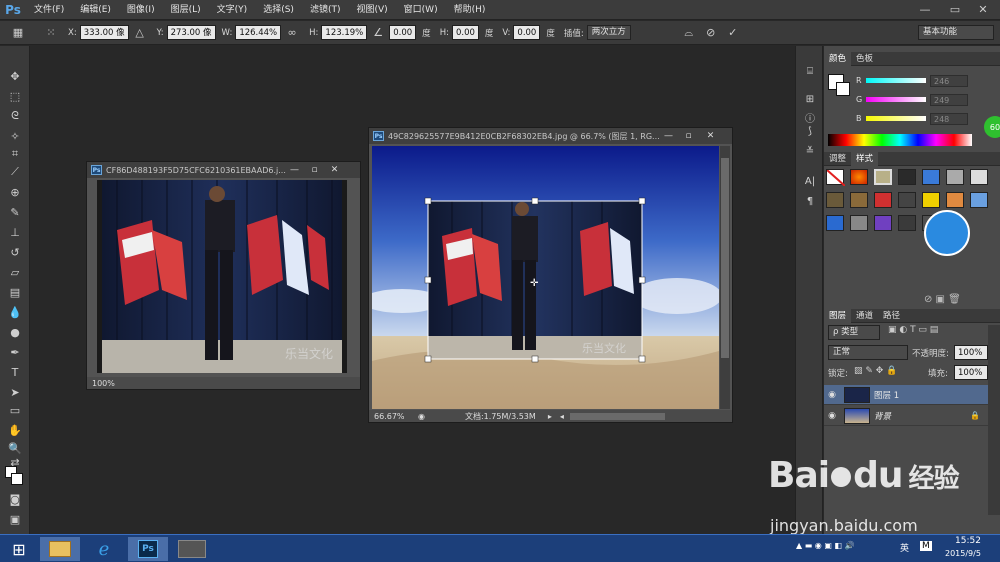  I want to click on angle-field: 0.00, so click(403, 32).